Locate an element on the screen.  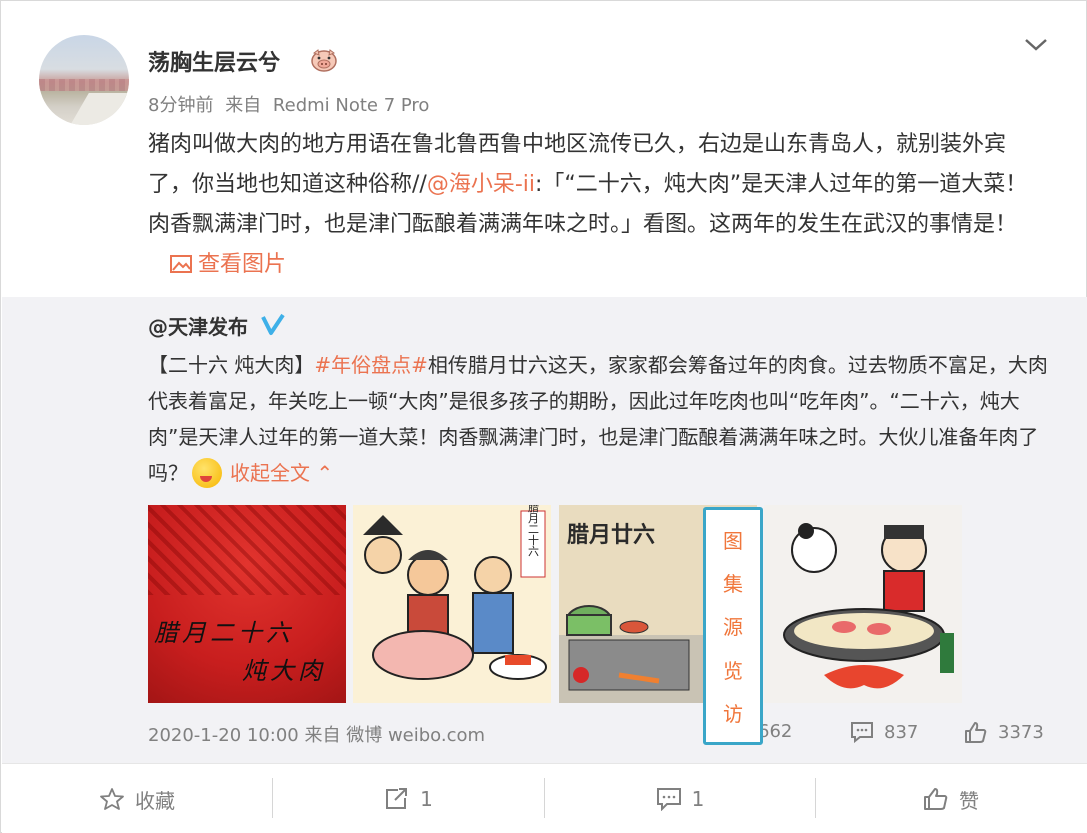
action-bar: 收藏 1 1 赞 is located at coordinates (544, 798).